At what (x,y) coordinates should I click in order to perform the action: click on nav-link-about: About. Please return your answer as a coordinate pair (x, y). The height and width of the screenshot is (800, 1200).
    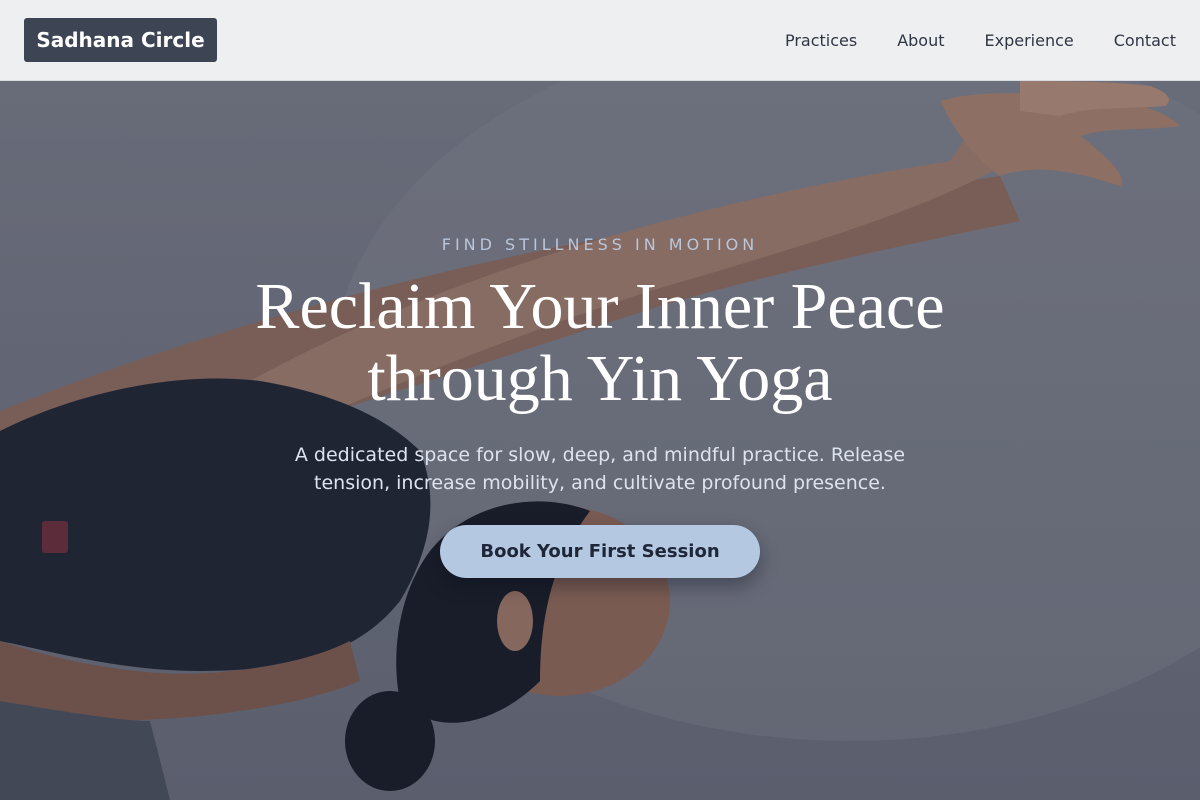
    Looking at the image, I should click on (920, 40).